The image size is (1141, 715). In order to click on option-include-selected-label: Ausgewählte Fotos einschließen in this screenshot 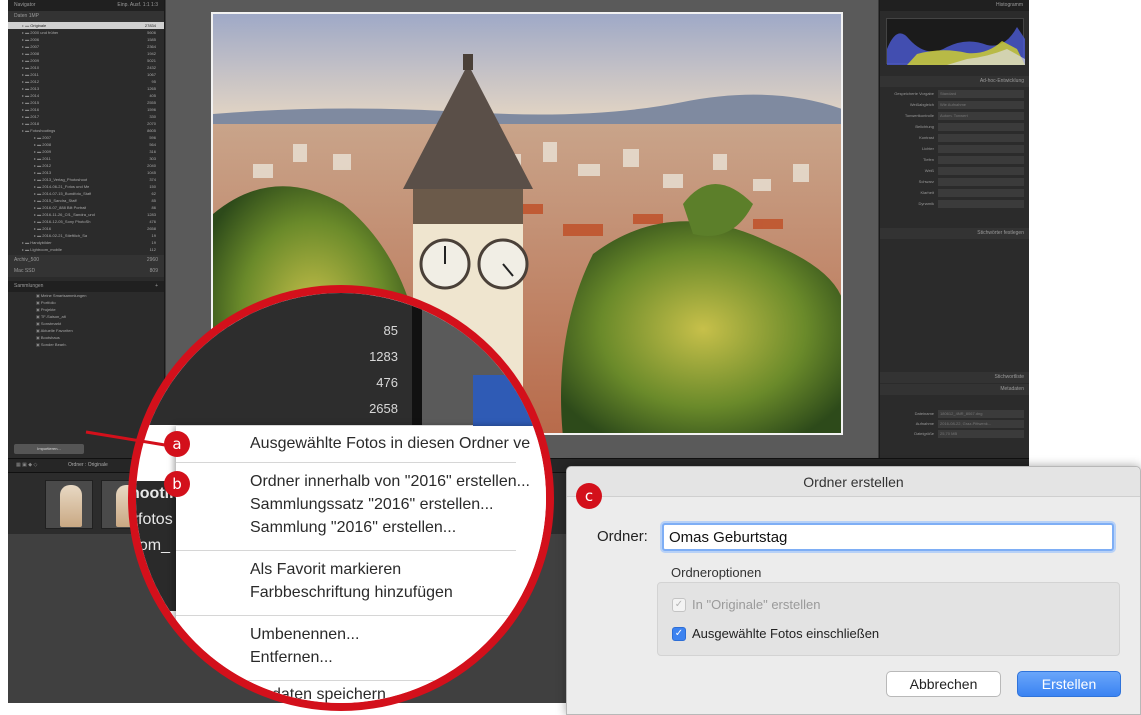, I will do `click(786, 633)`.